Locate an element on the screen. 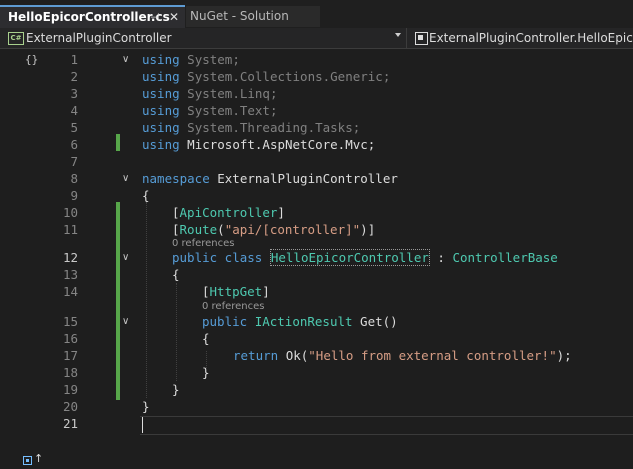 The image size is (633, 469). code-text: [Route("api/[controller]")] is located at coordinates (274, 229).